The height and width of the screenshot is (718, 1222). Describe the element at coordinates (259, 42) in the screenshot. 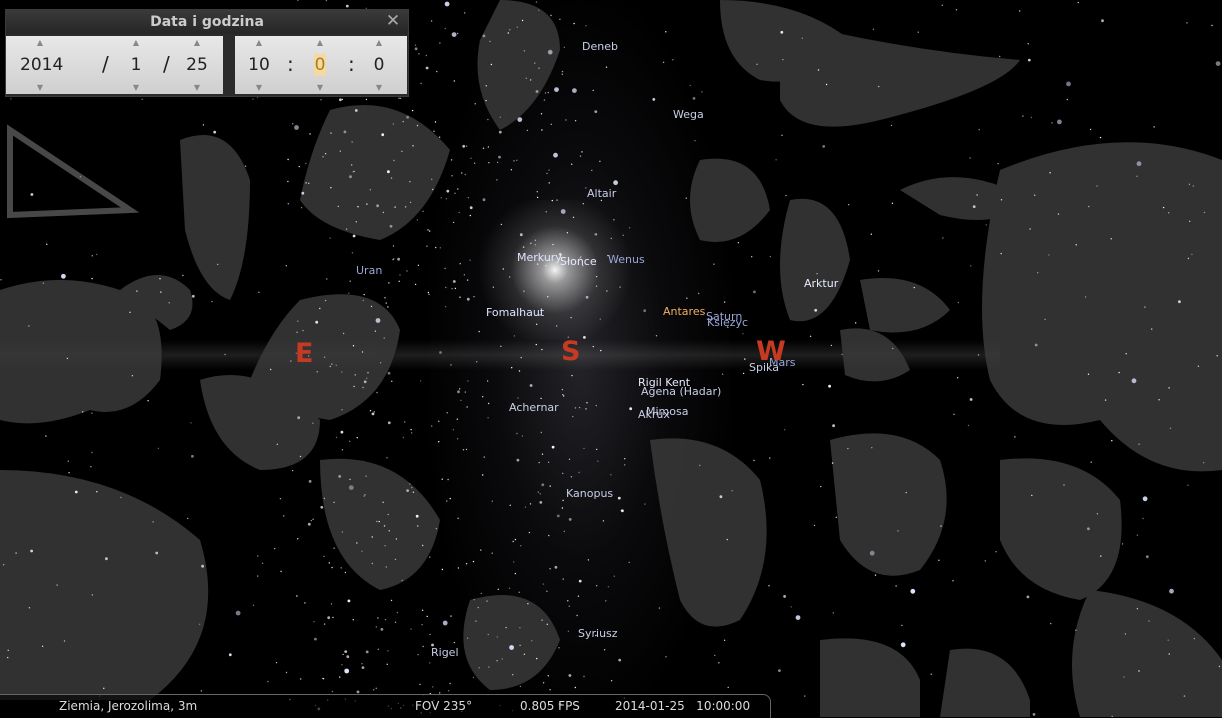

I see `hour-up-arrow-icon: ▲` at that location.